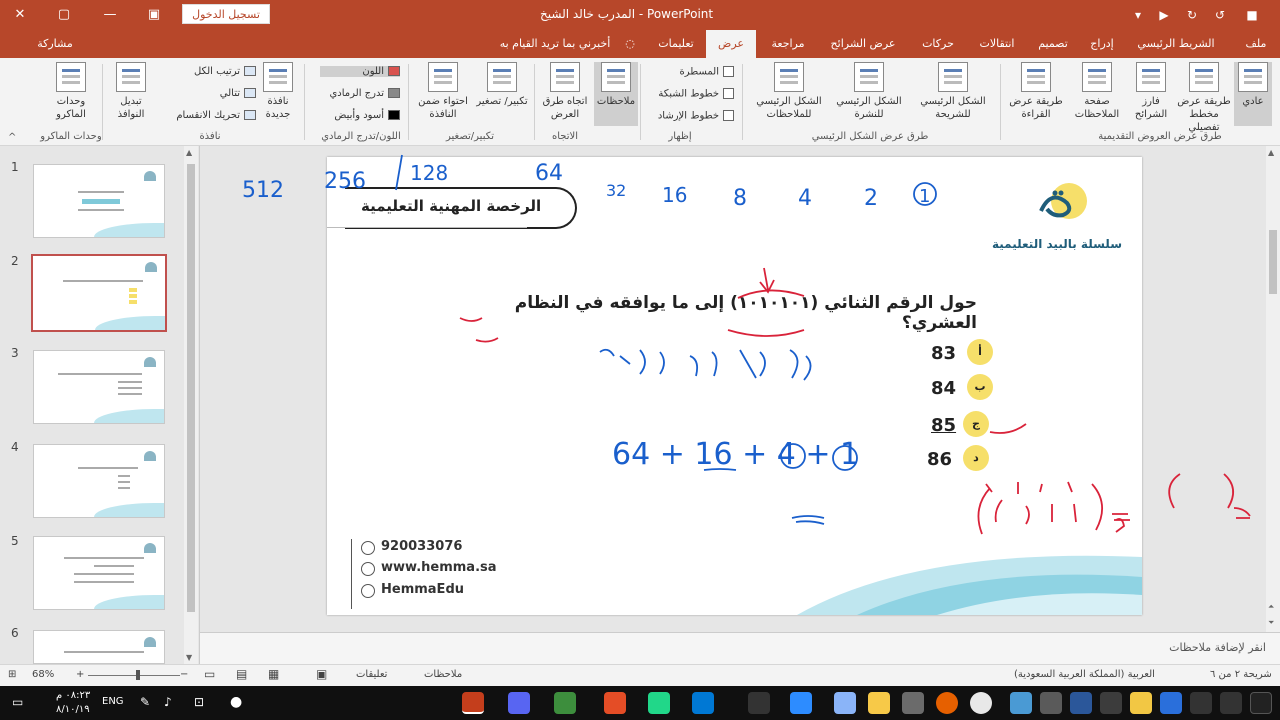 Image resolution: width=1280 pixels, height=720 pixels. What do you see at coordinates (64, 15) in the screenshot?
I see `restore-window-button: ▢` at bounding box center [64, 15].